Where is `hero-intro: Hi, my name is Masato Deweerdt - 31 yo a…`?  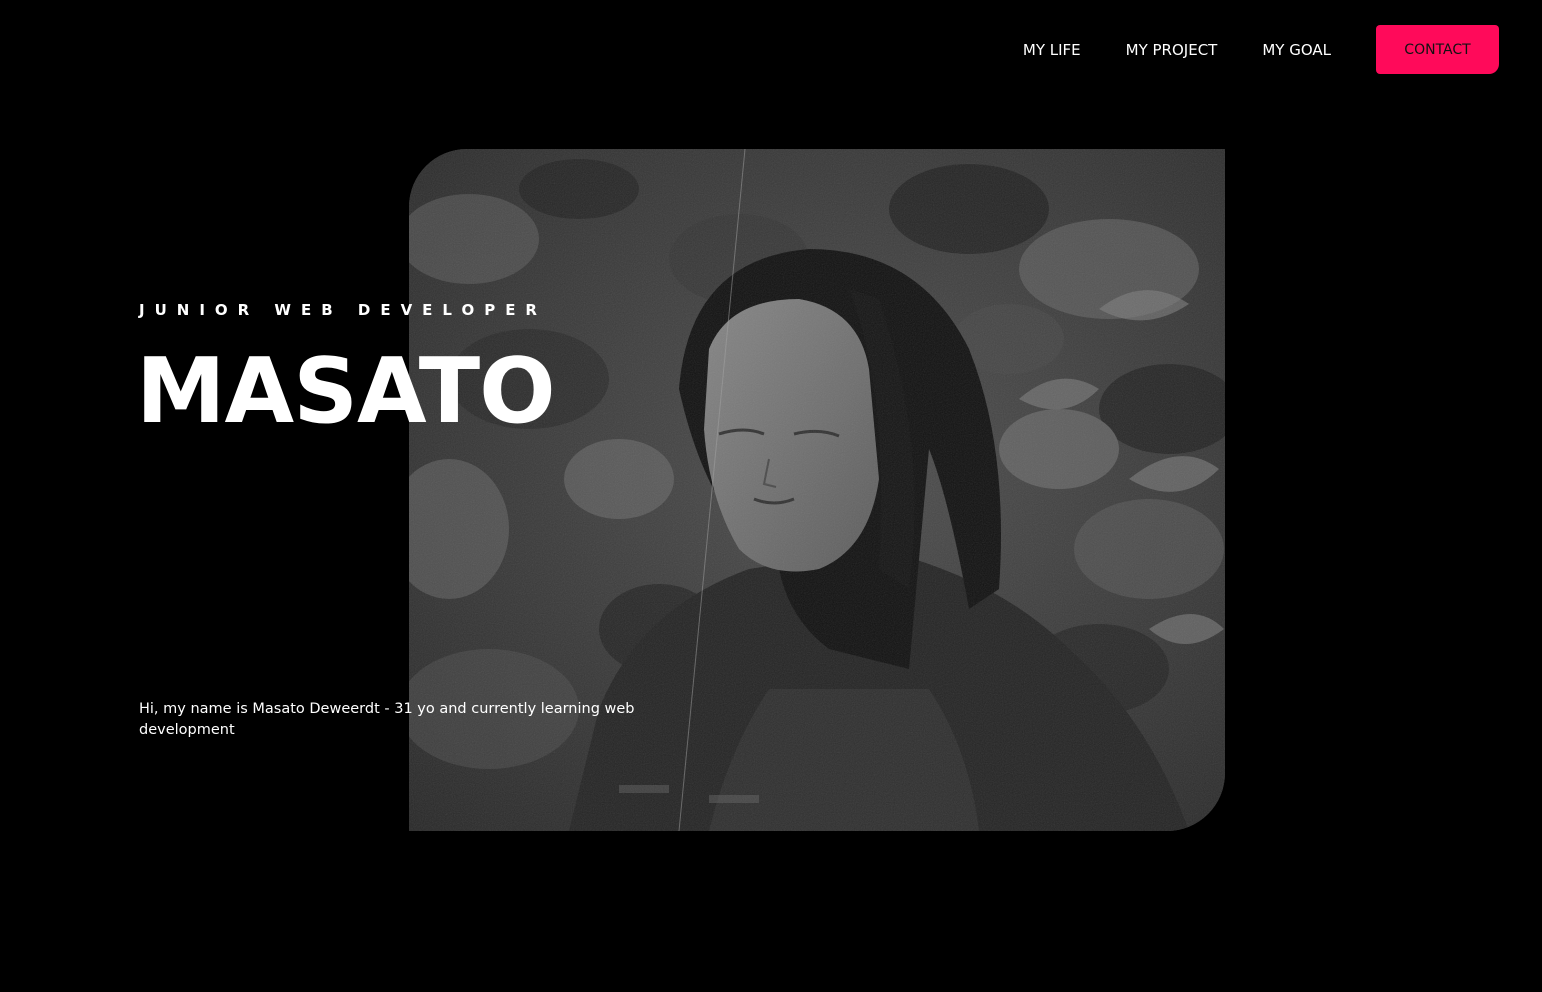 hero-intro: Hi, my name is Masato Deweerdt - 31 yo a… is located at coordinates (387, 719).